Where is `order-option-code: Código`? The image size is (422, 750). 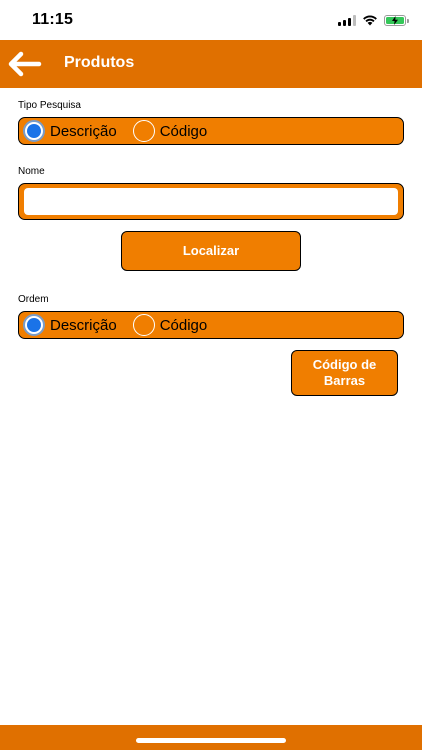
order-option-code: Código is located at coordinates (170, 325).